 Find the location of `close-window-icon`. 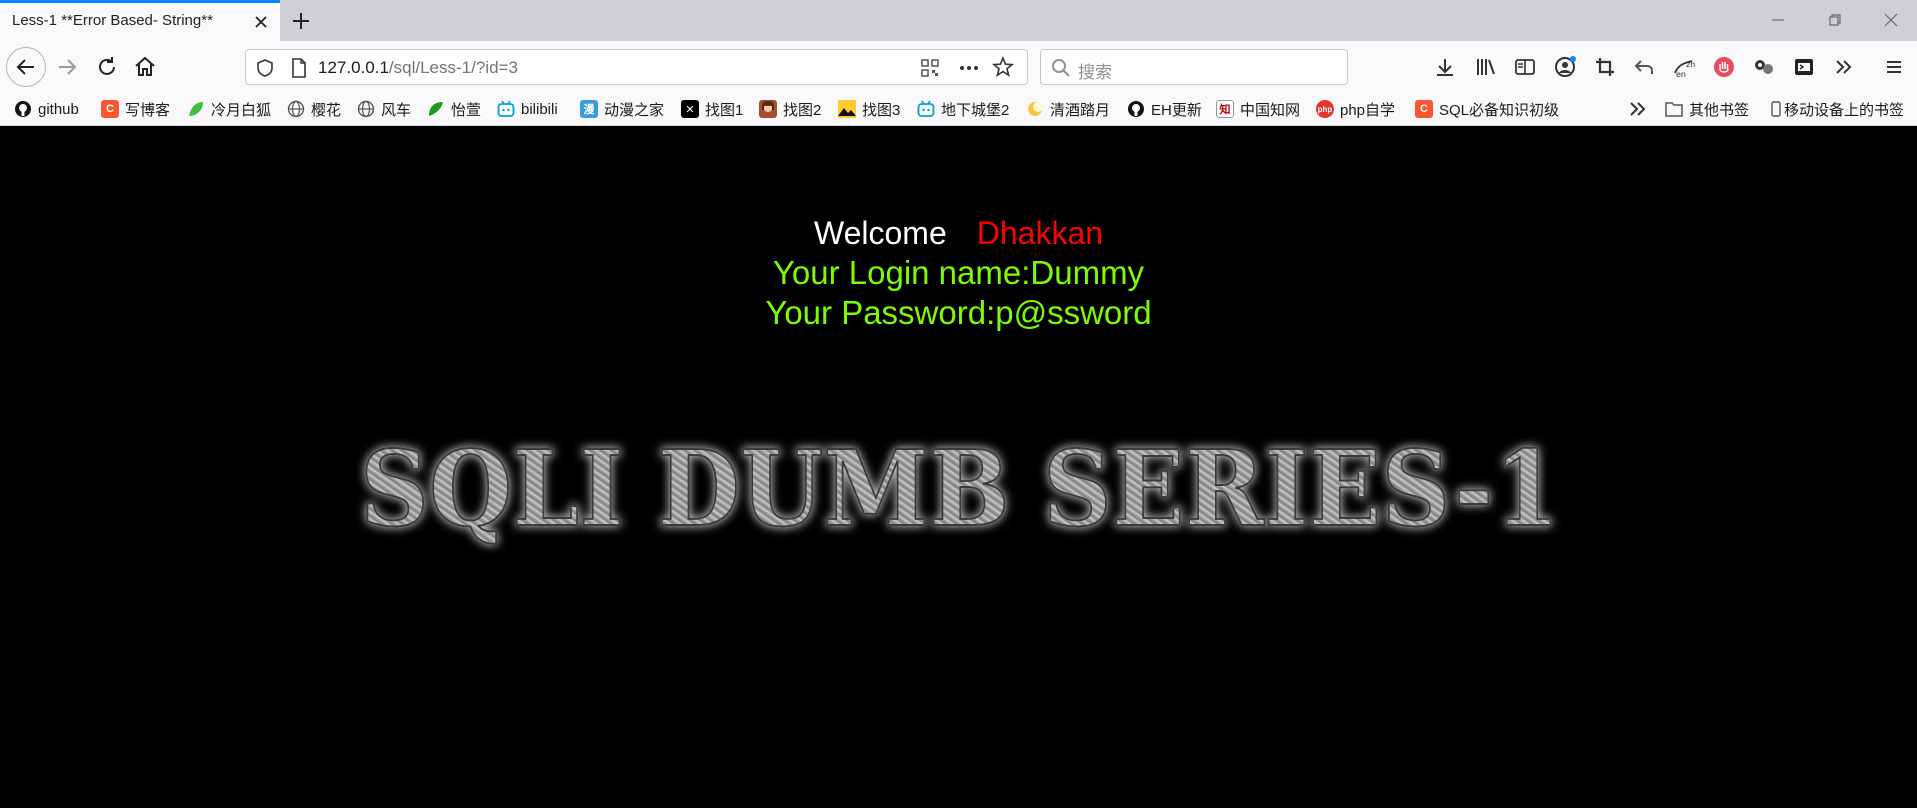

close-window-icon is located at coordinates (1891, 20).